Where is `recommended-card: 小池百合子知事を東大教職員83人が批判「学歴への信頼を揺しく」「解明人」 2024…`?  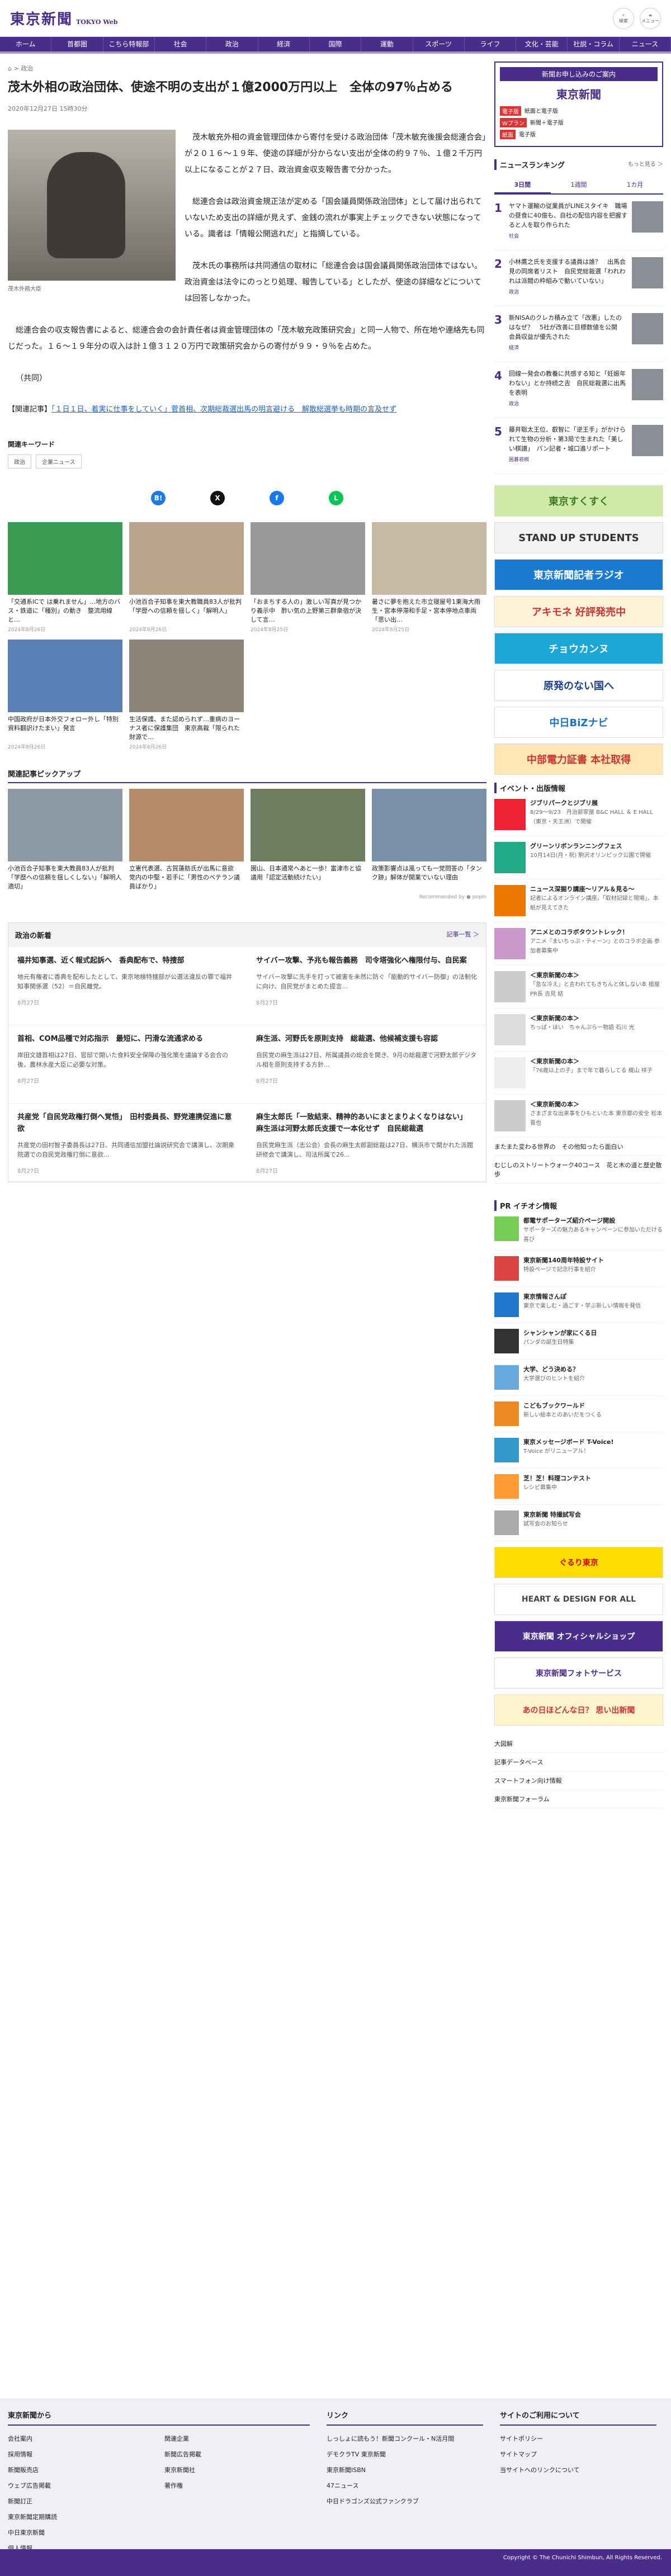
recommended-card: 小池百合子知事を東大教職員83人が批判「学歴への信頼を揺しく」「解明人」 2024… is located at coordinates (186, 577).